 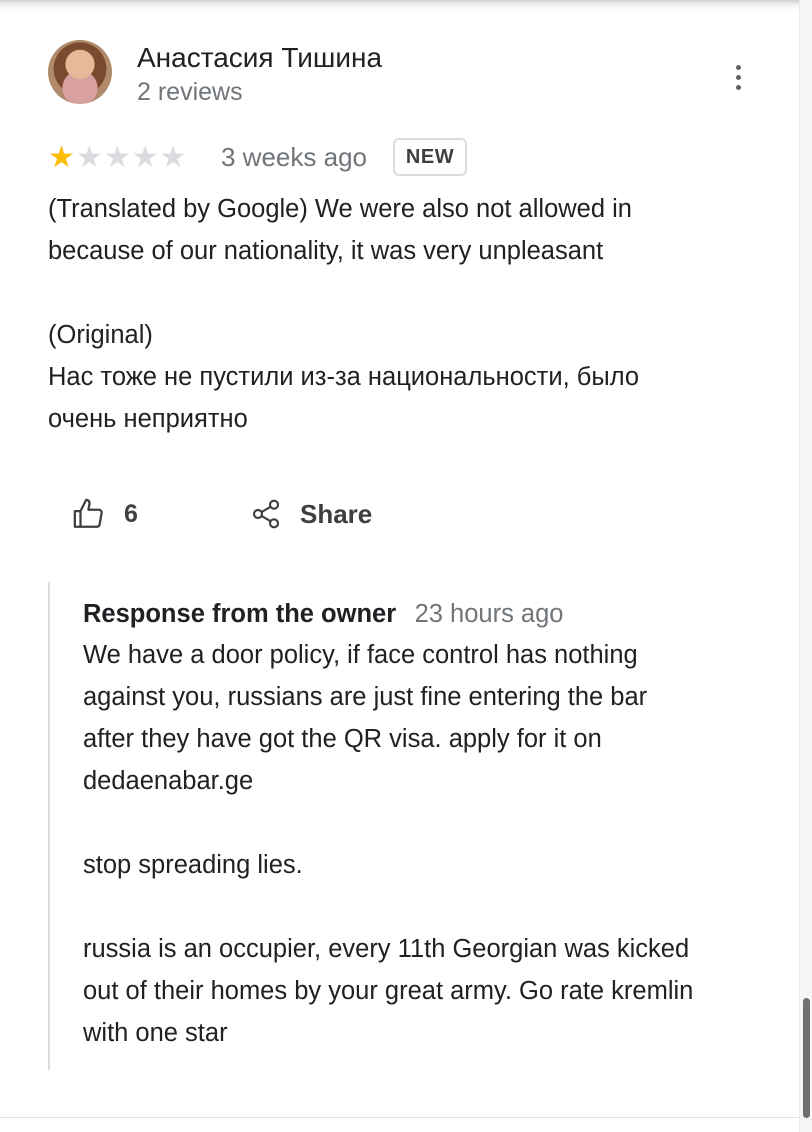 What do you see at coordinates (105, 514) in the screenshot?
I see `like-button: 6` at bounding box center [105, 514].